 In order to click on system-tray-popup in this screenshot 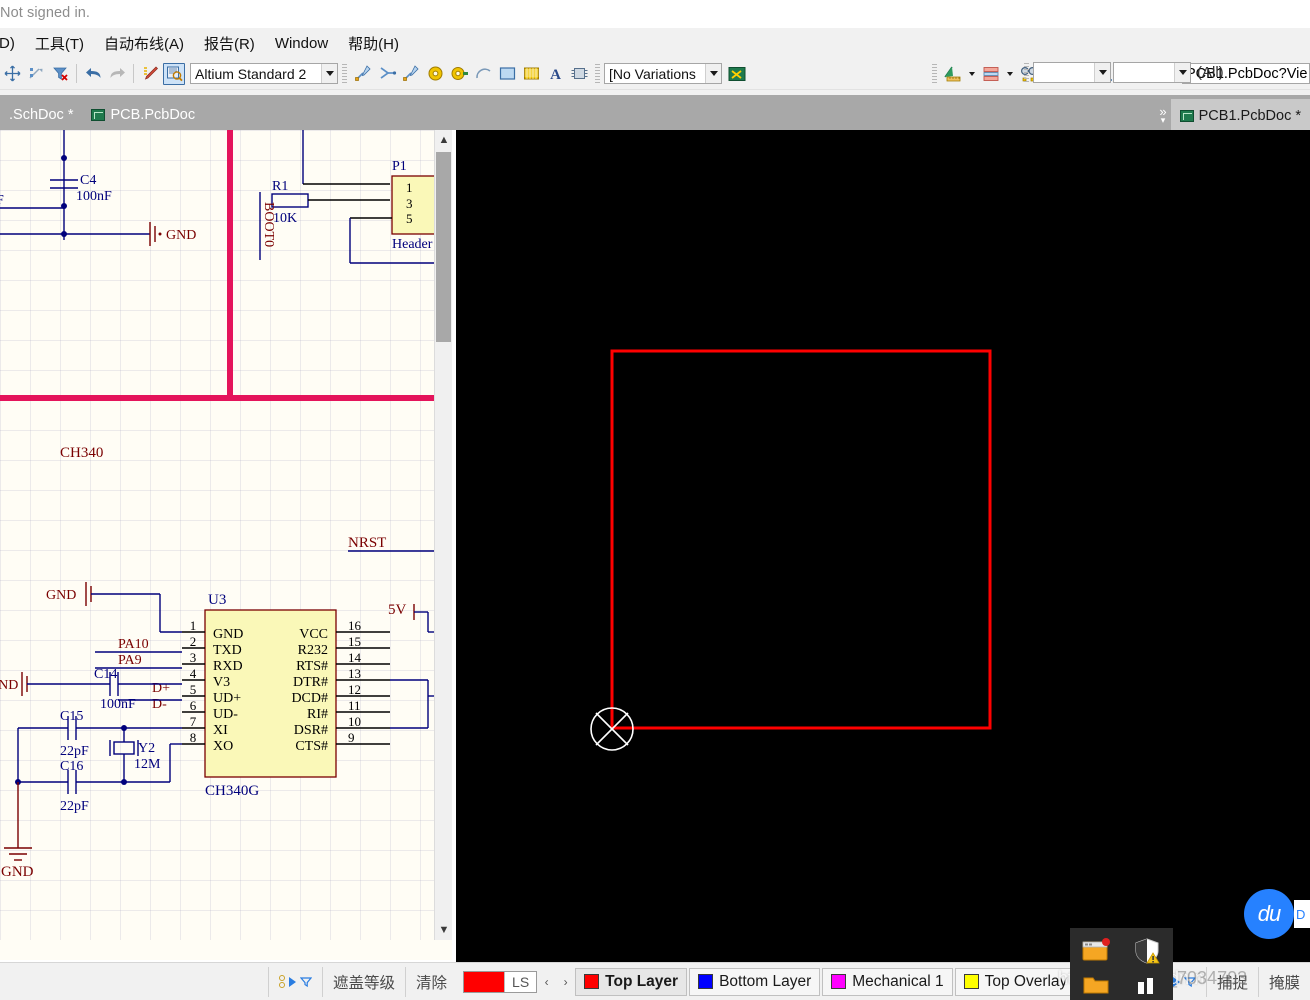, I will do `click(1121, 964)`.